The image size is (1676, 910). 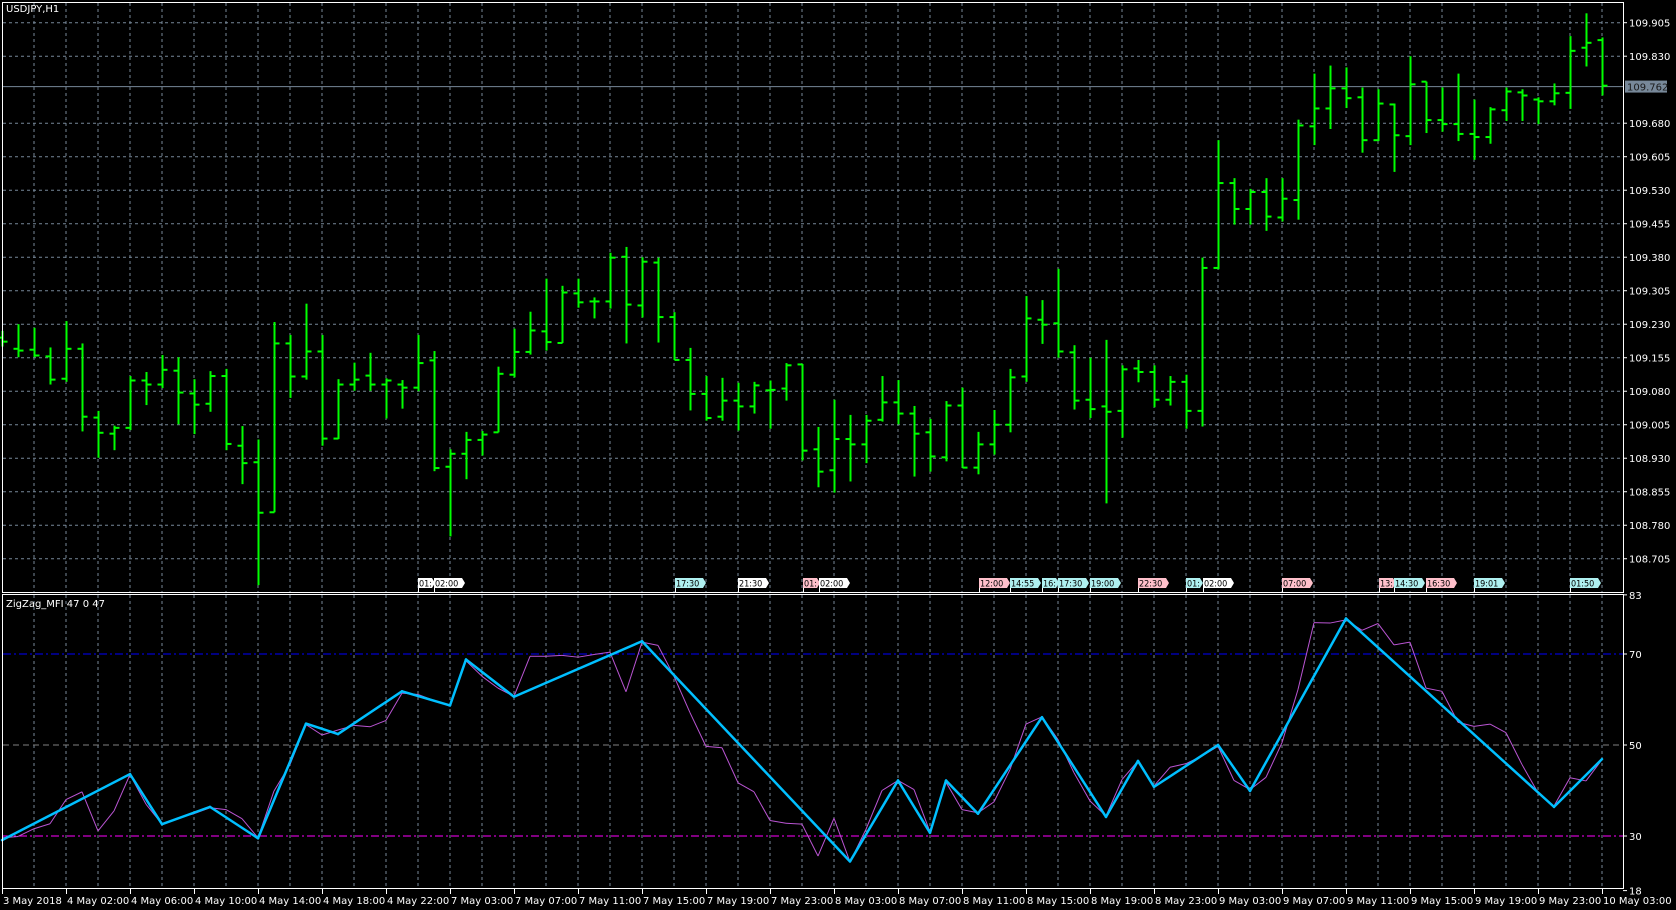 What do you see at coordinates (674, 901) in the screenshot?
I see `time-label: 7 May 15:00` at bounding box center [674, 901].